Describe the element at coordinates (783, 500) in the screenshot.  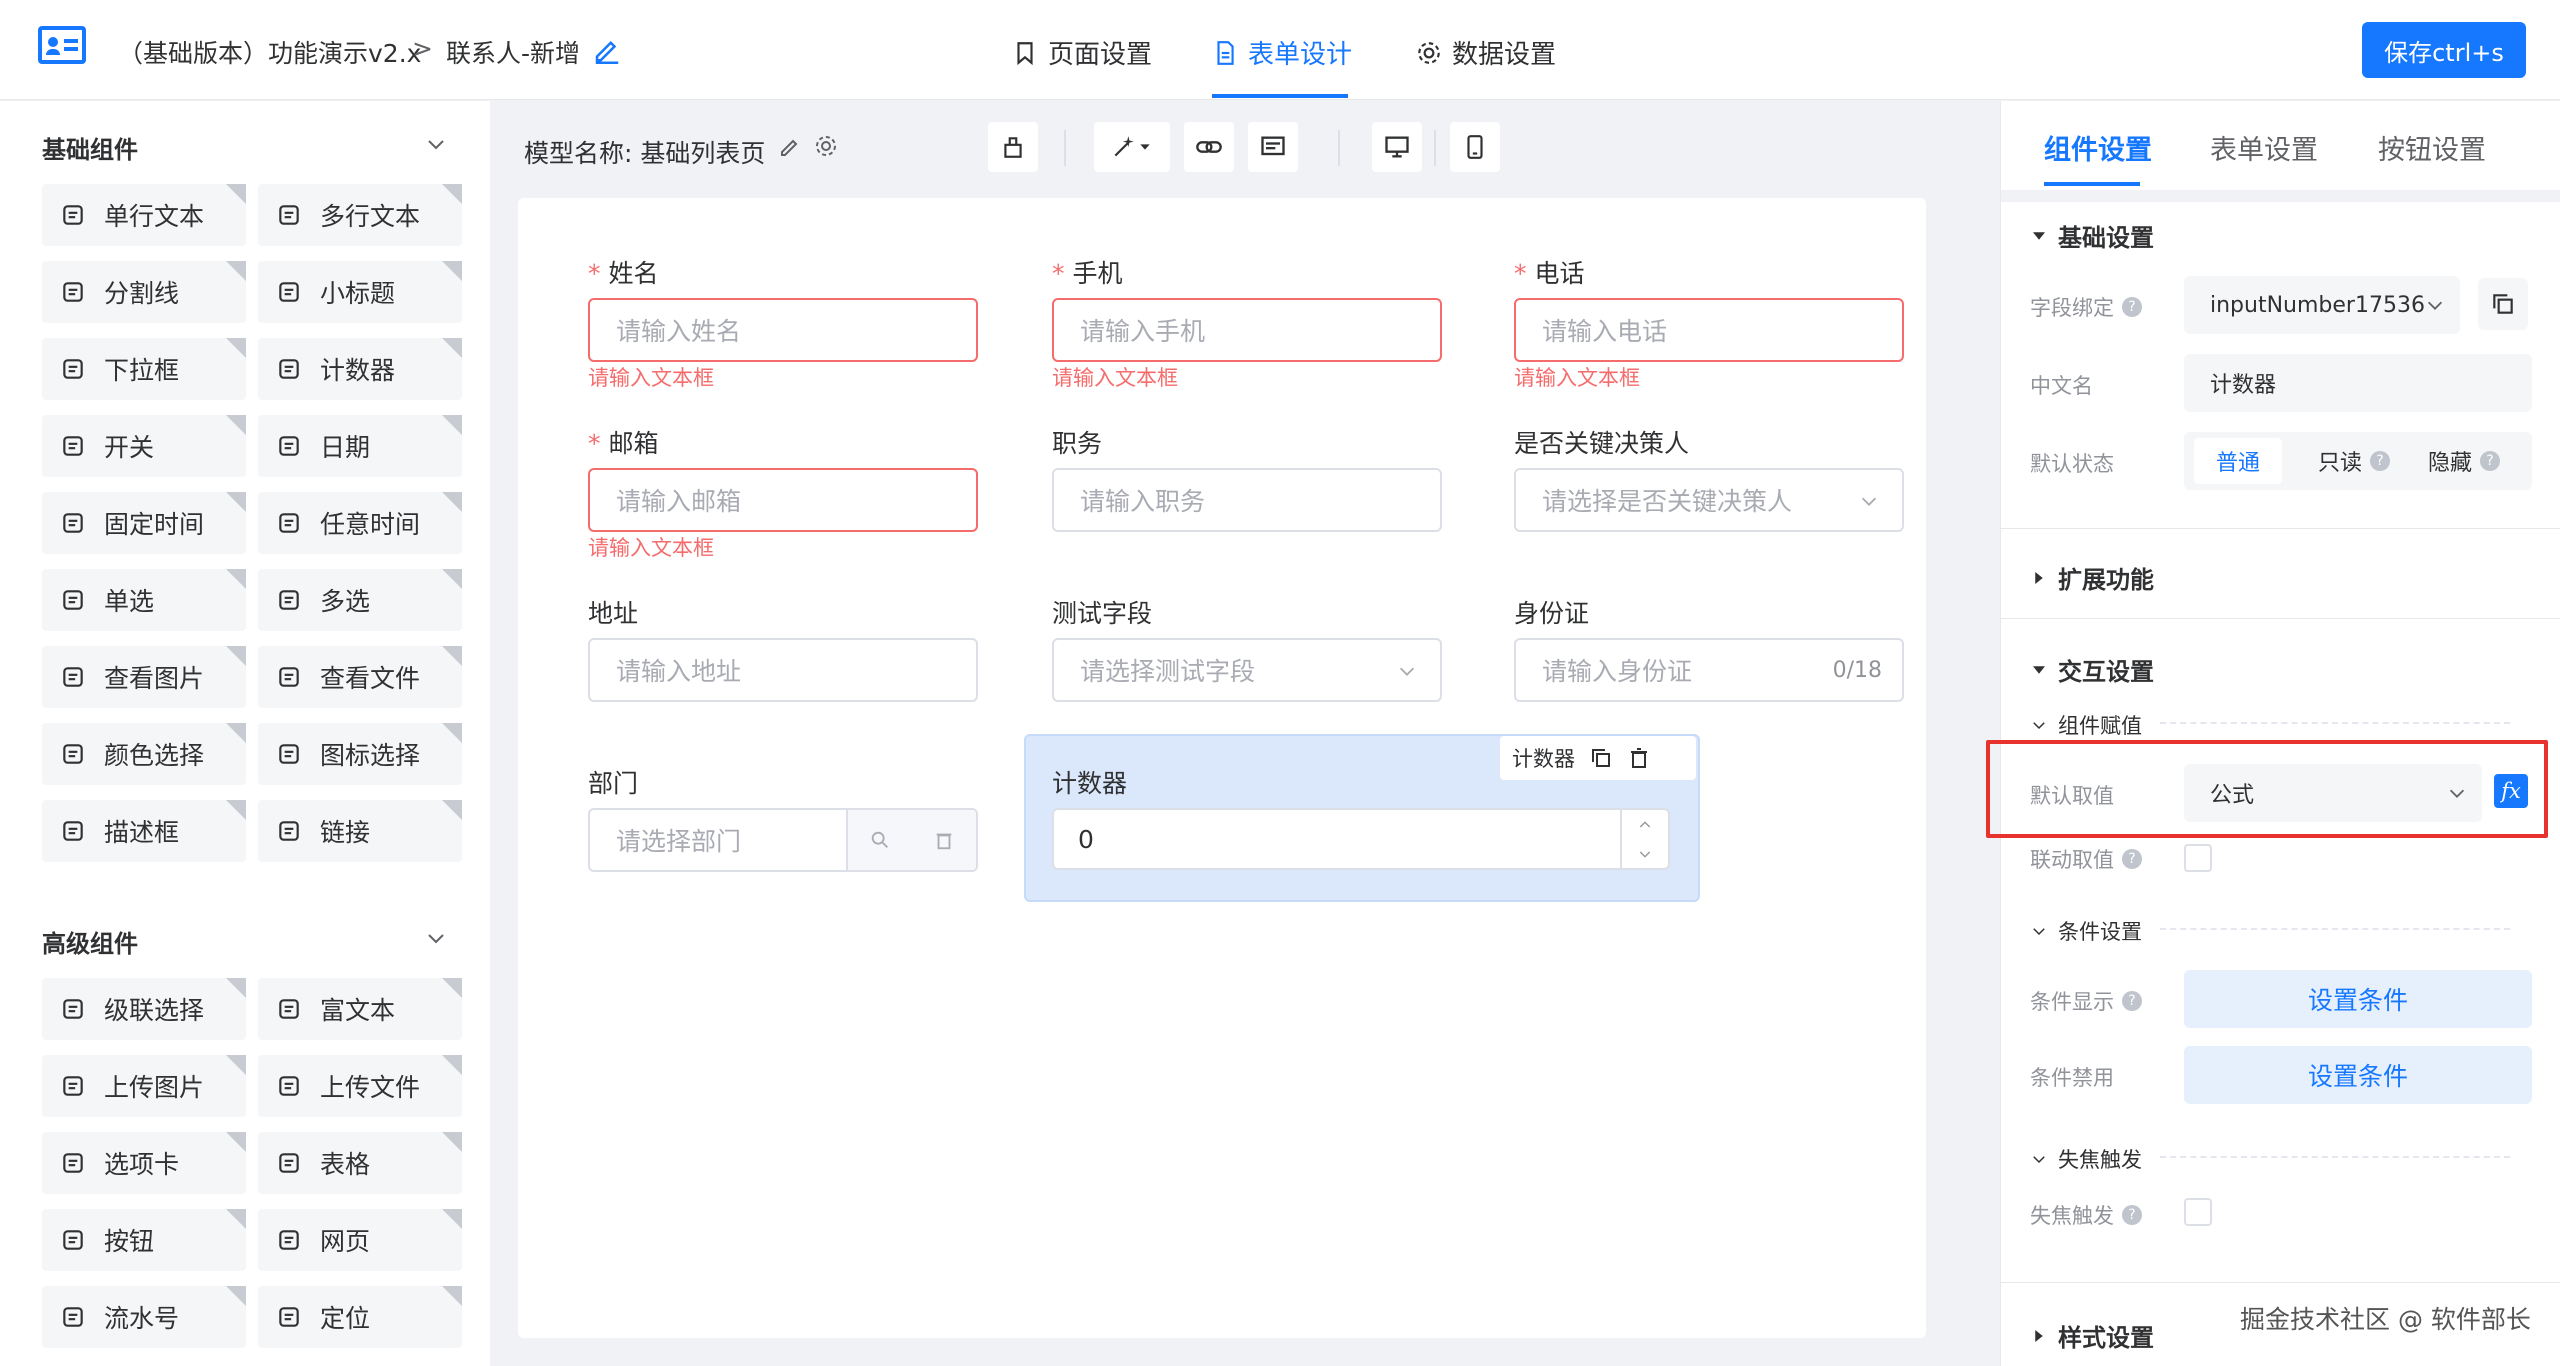
I see `email-input: 请输入邮箱` at that location.